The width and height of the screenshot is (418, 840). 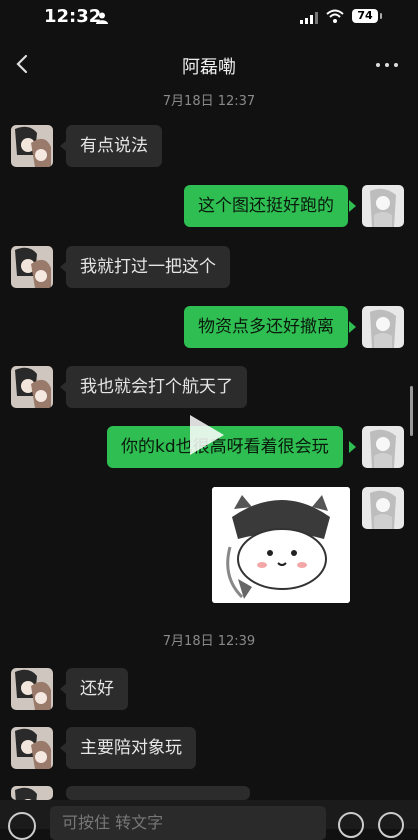 I want to click on message-bubble-outgoing: 这个图还挺好跑的, so click(x=266, y=206).